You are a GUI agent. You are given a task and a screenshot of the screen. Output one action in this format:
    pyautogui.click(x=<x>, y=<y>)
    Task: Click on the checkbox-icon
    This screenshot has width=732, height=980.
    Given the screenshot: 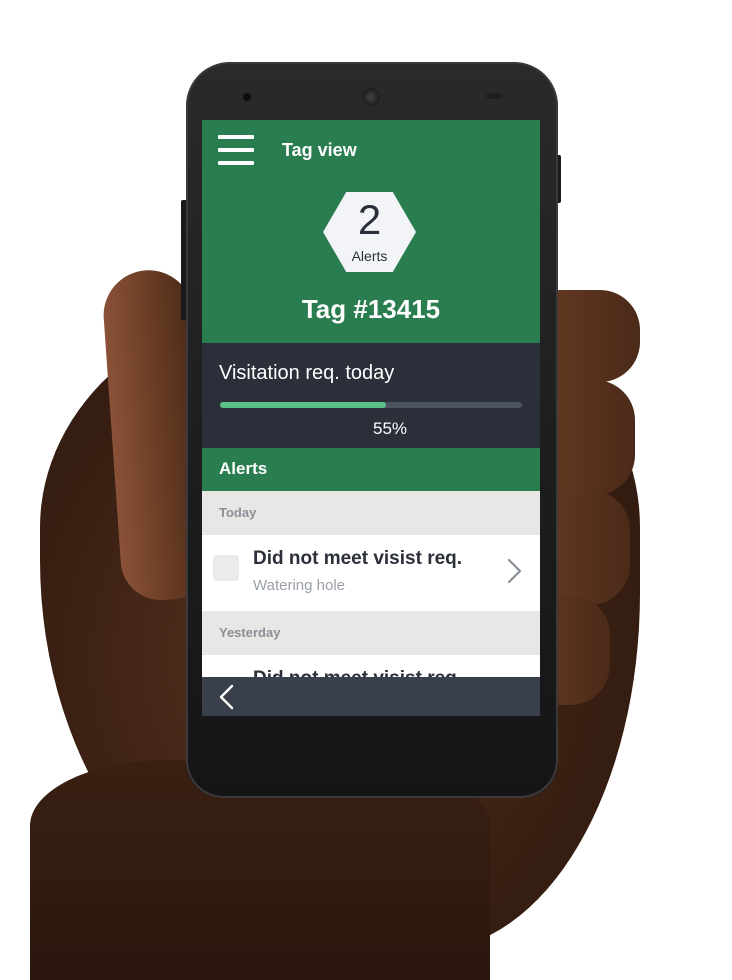 What is the action you would take?
    pyautogui.click(x=226, y=568)
    